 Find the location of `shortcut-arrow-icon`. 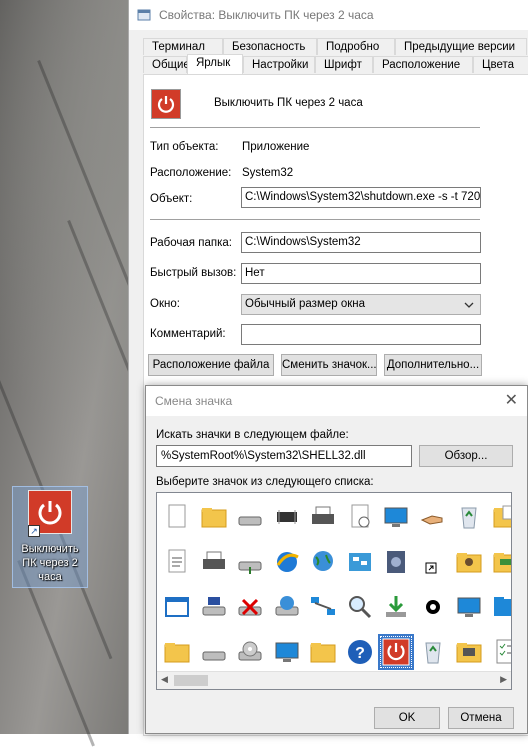

shortcut-arrow-icon is located at coordinates (433, 562).